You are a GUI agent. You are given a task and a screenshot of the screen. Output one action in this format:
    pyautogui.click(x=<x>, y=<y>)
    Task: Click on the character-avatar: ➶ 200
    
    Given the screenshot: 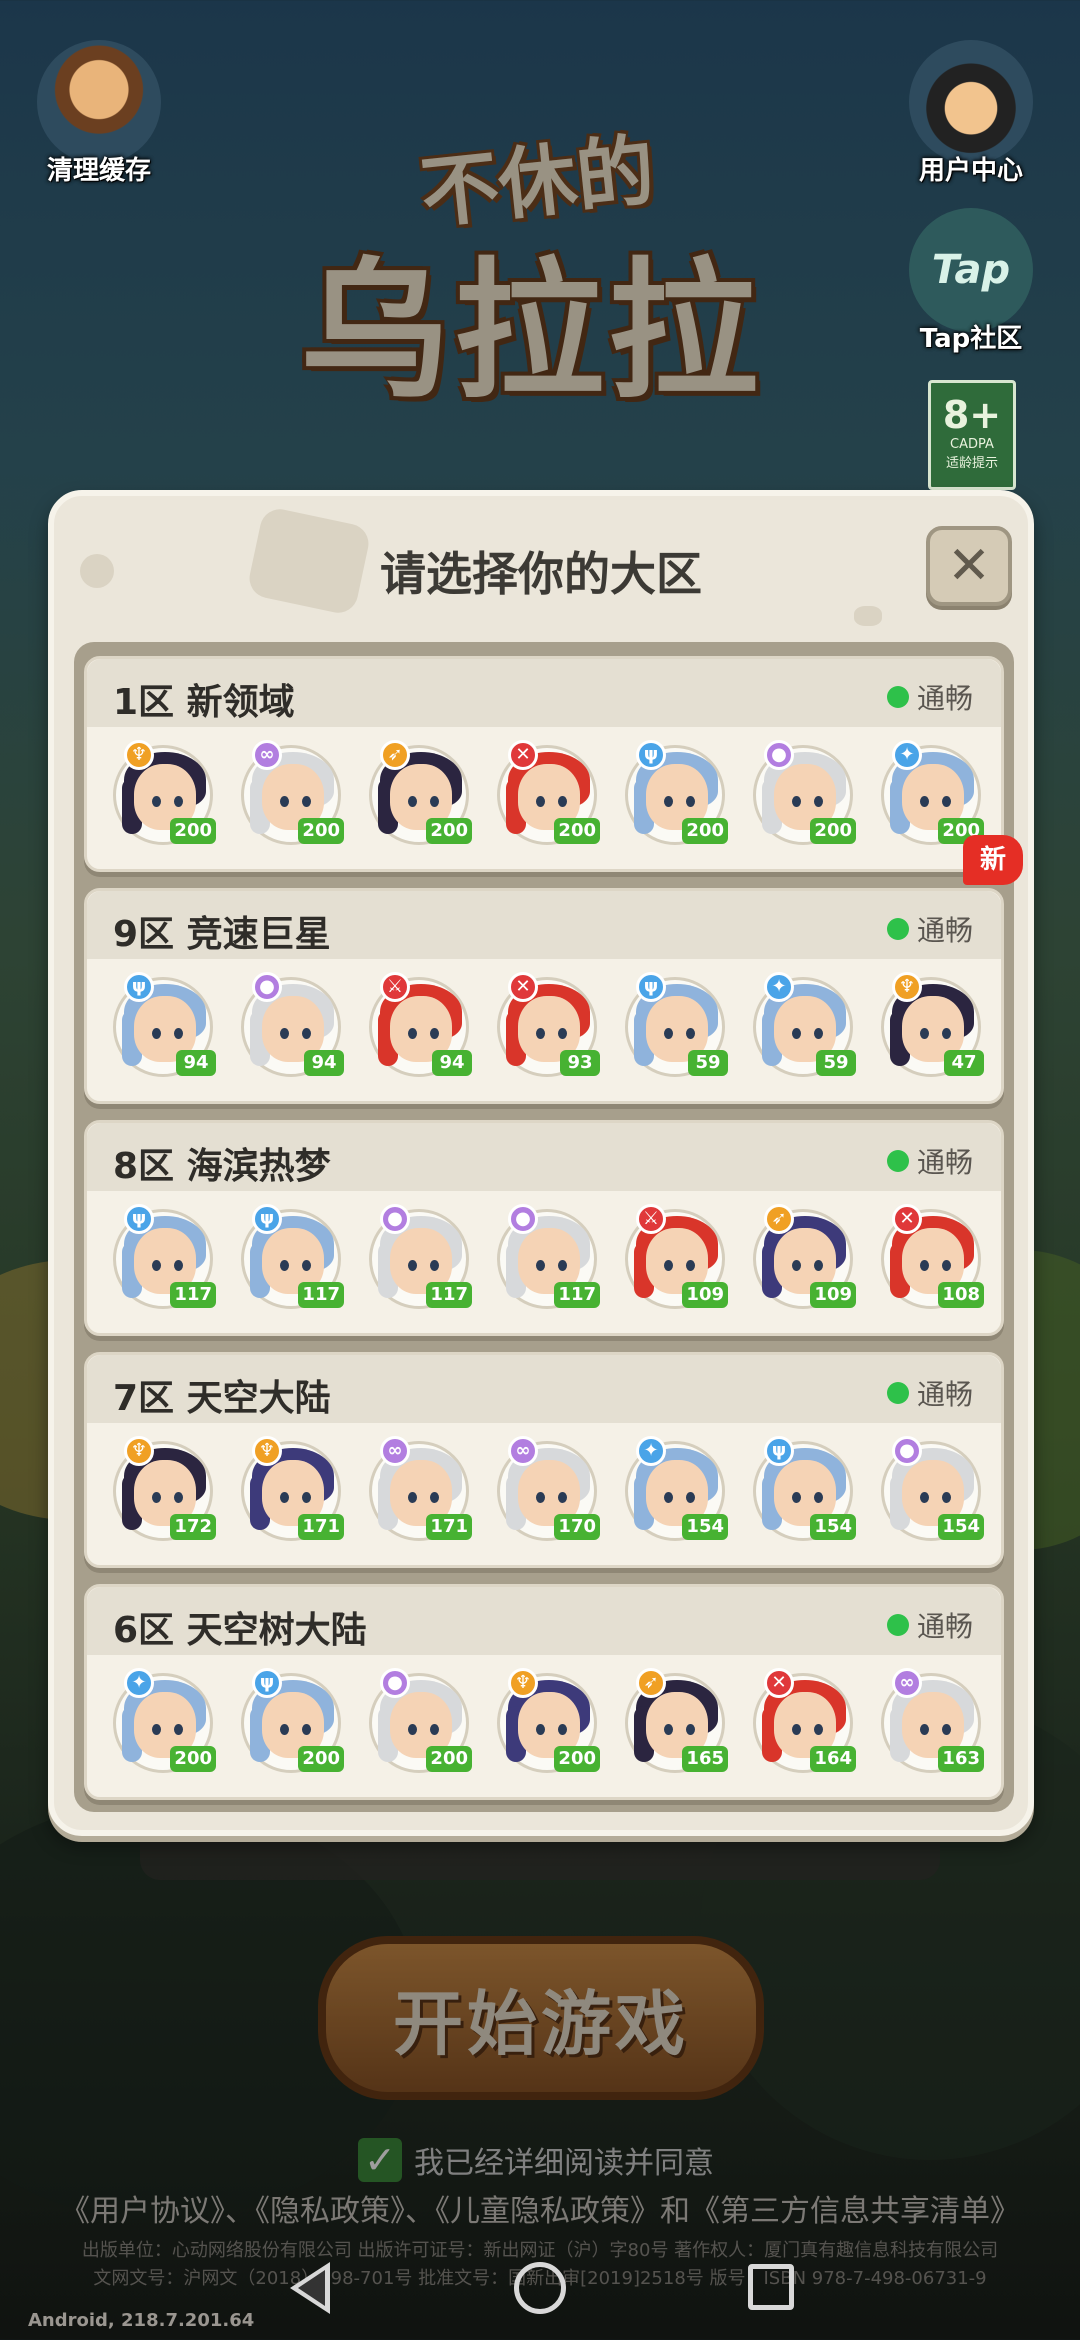 What is the action you would take?
    pyautogui.click(x=420, y=792)
    